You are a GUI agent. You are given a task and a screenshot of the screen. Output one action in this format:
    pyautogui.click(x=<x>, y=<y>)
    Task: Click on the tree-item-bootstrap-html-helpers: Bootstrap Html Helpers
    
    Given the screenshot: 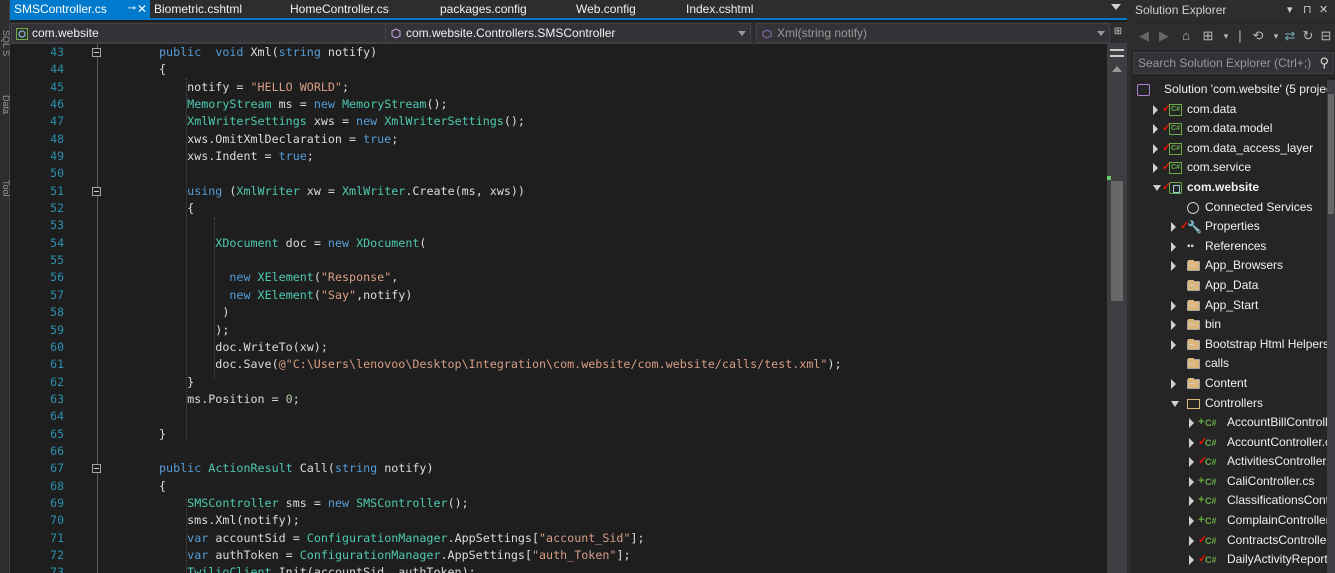 What is the action you would take?
    pyautogui.click(x=1230, y=345)
    